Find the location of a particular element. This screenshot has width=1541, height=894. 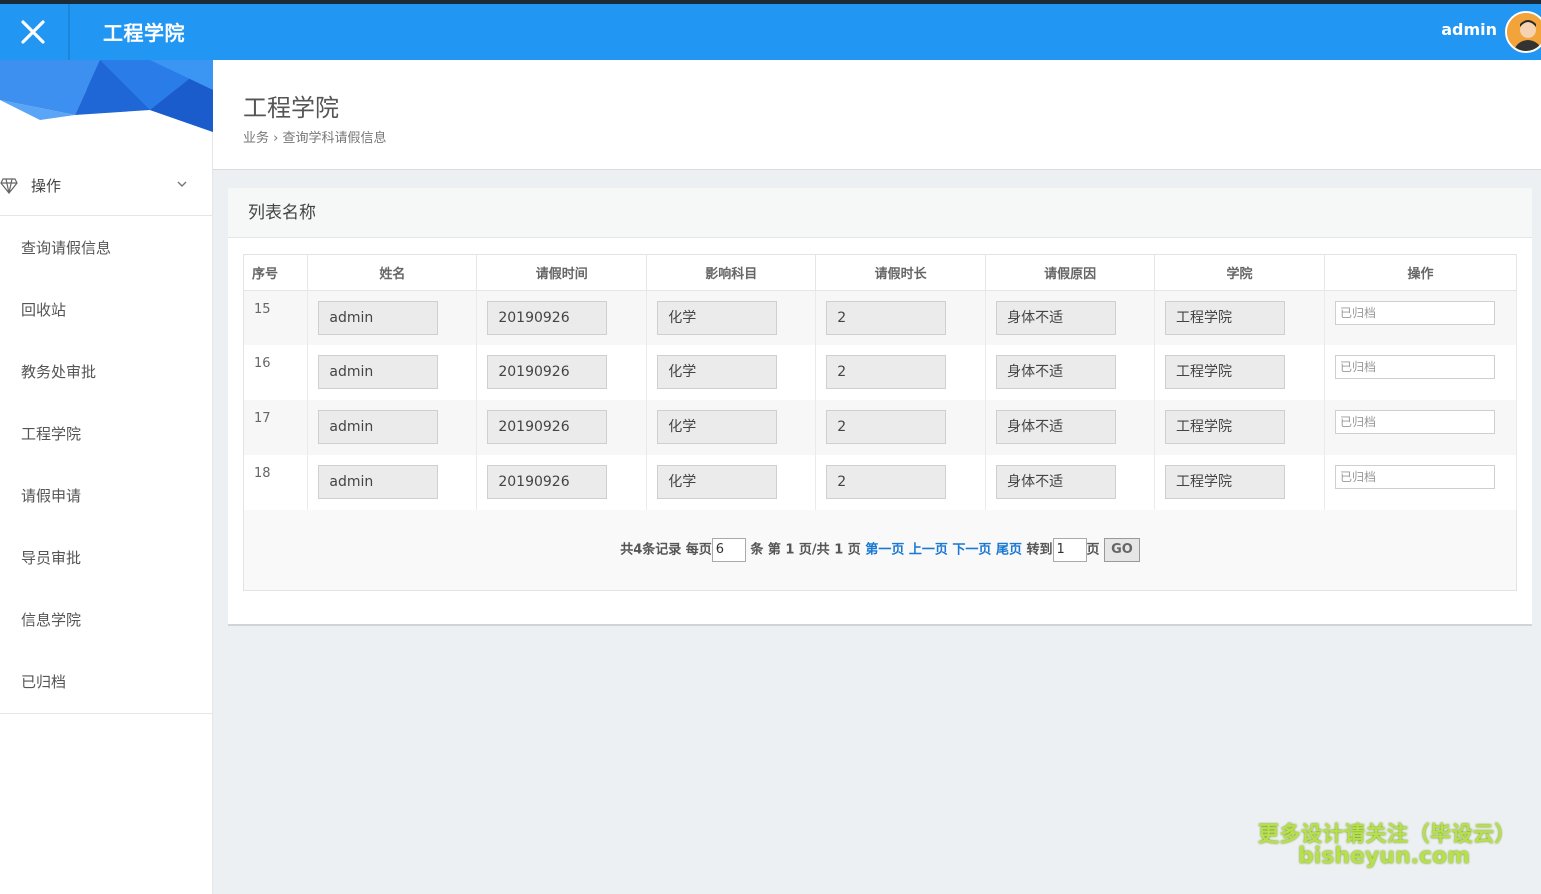

sidebar-item-query-leave: 查询请假信息 is located at coordinates (106, 248).